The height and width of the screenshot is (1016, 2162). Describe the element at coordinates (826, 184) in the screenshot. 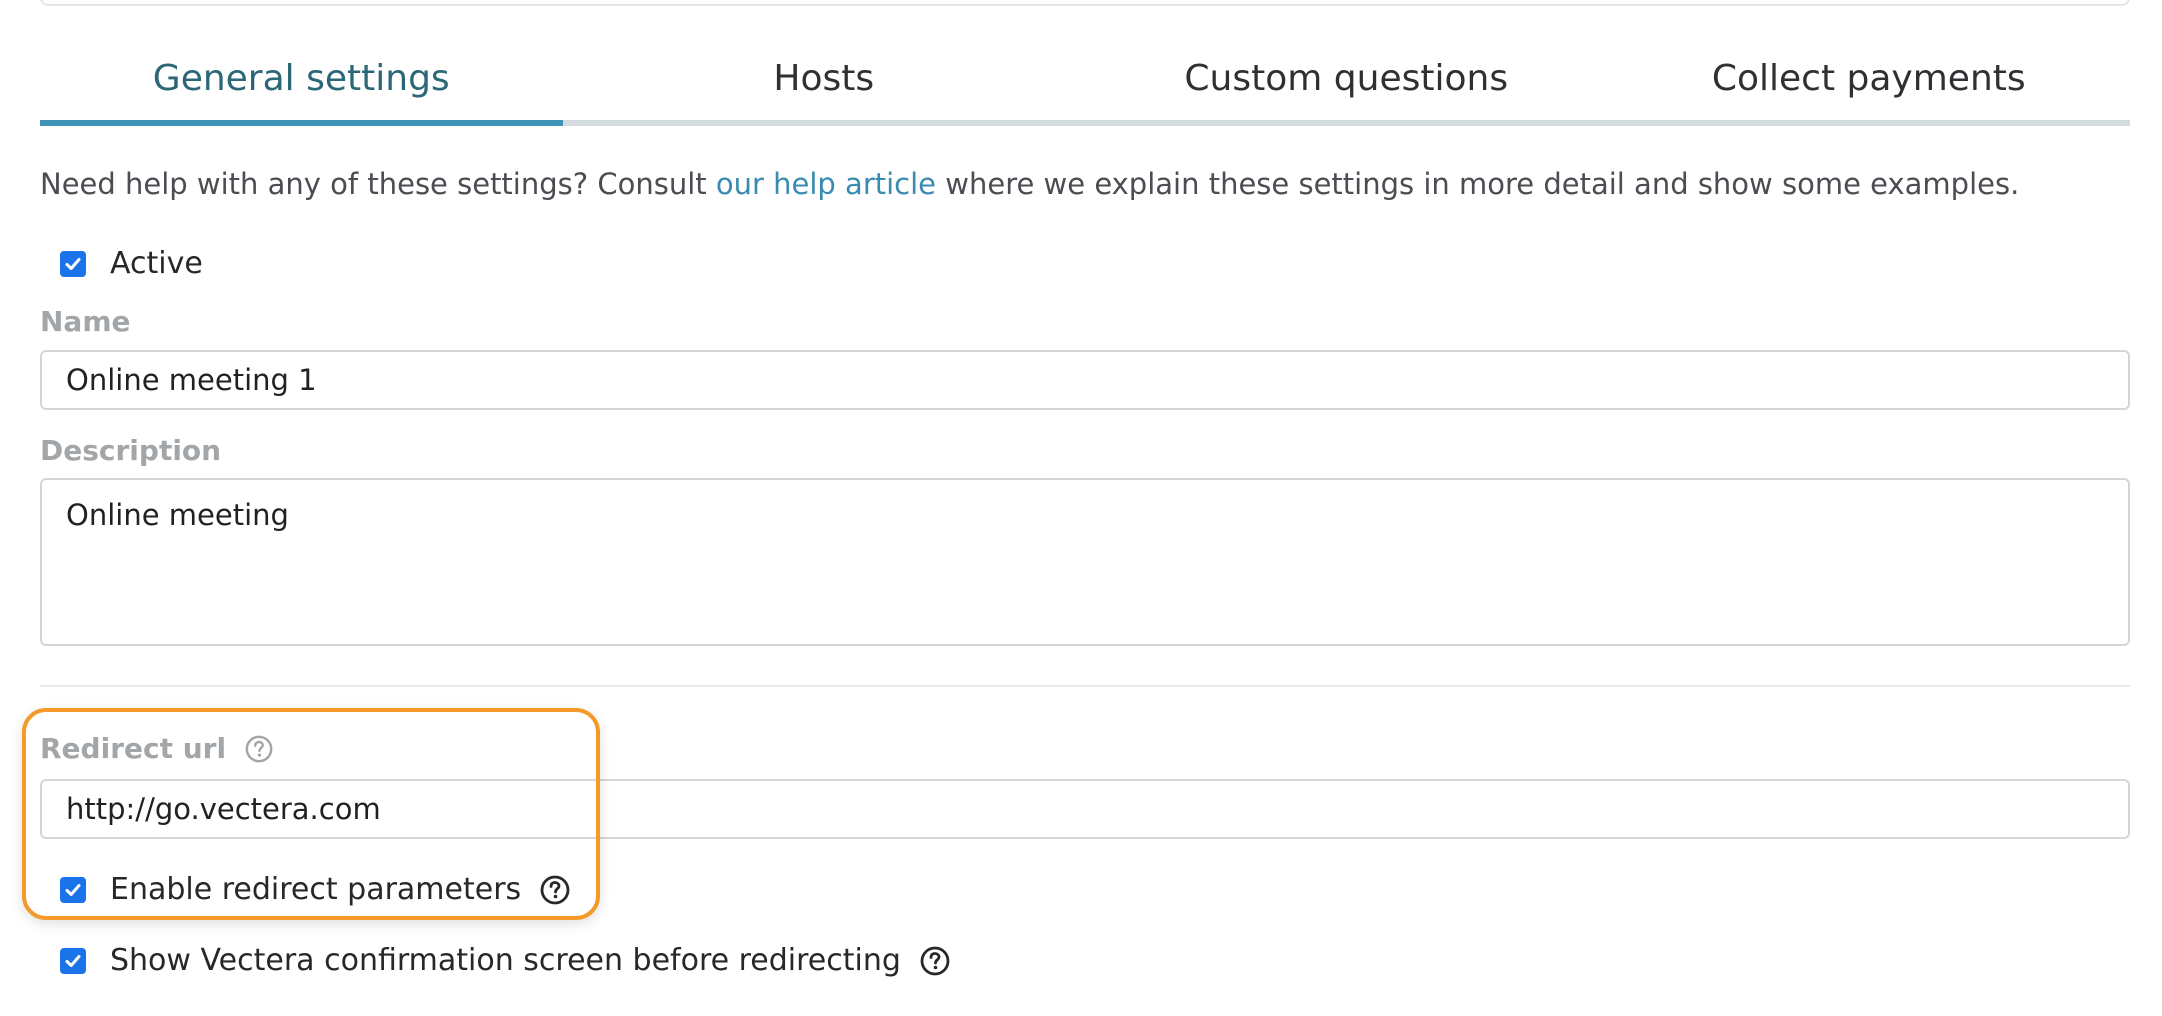

I see `help-article-link: our help article` at that location.